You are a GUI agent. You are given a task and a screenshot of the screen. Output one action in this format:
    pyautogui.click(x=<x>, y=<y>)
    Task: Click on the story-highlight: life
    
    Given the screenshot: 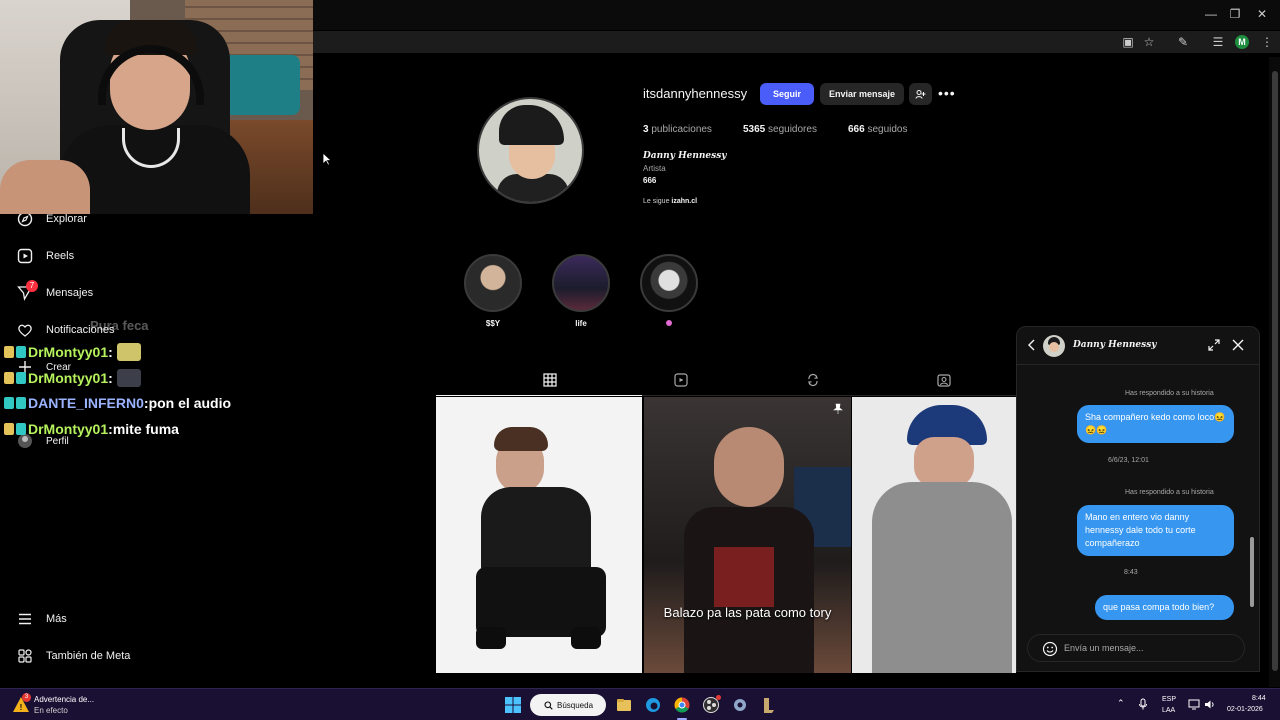 What is the action you would take?
    pyautogui.click(x=581, y=291)
    